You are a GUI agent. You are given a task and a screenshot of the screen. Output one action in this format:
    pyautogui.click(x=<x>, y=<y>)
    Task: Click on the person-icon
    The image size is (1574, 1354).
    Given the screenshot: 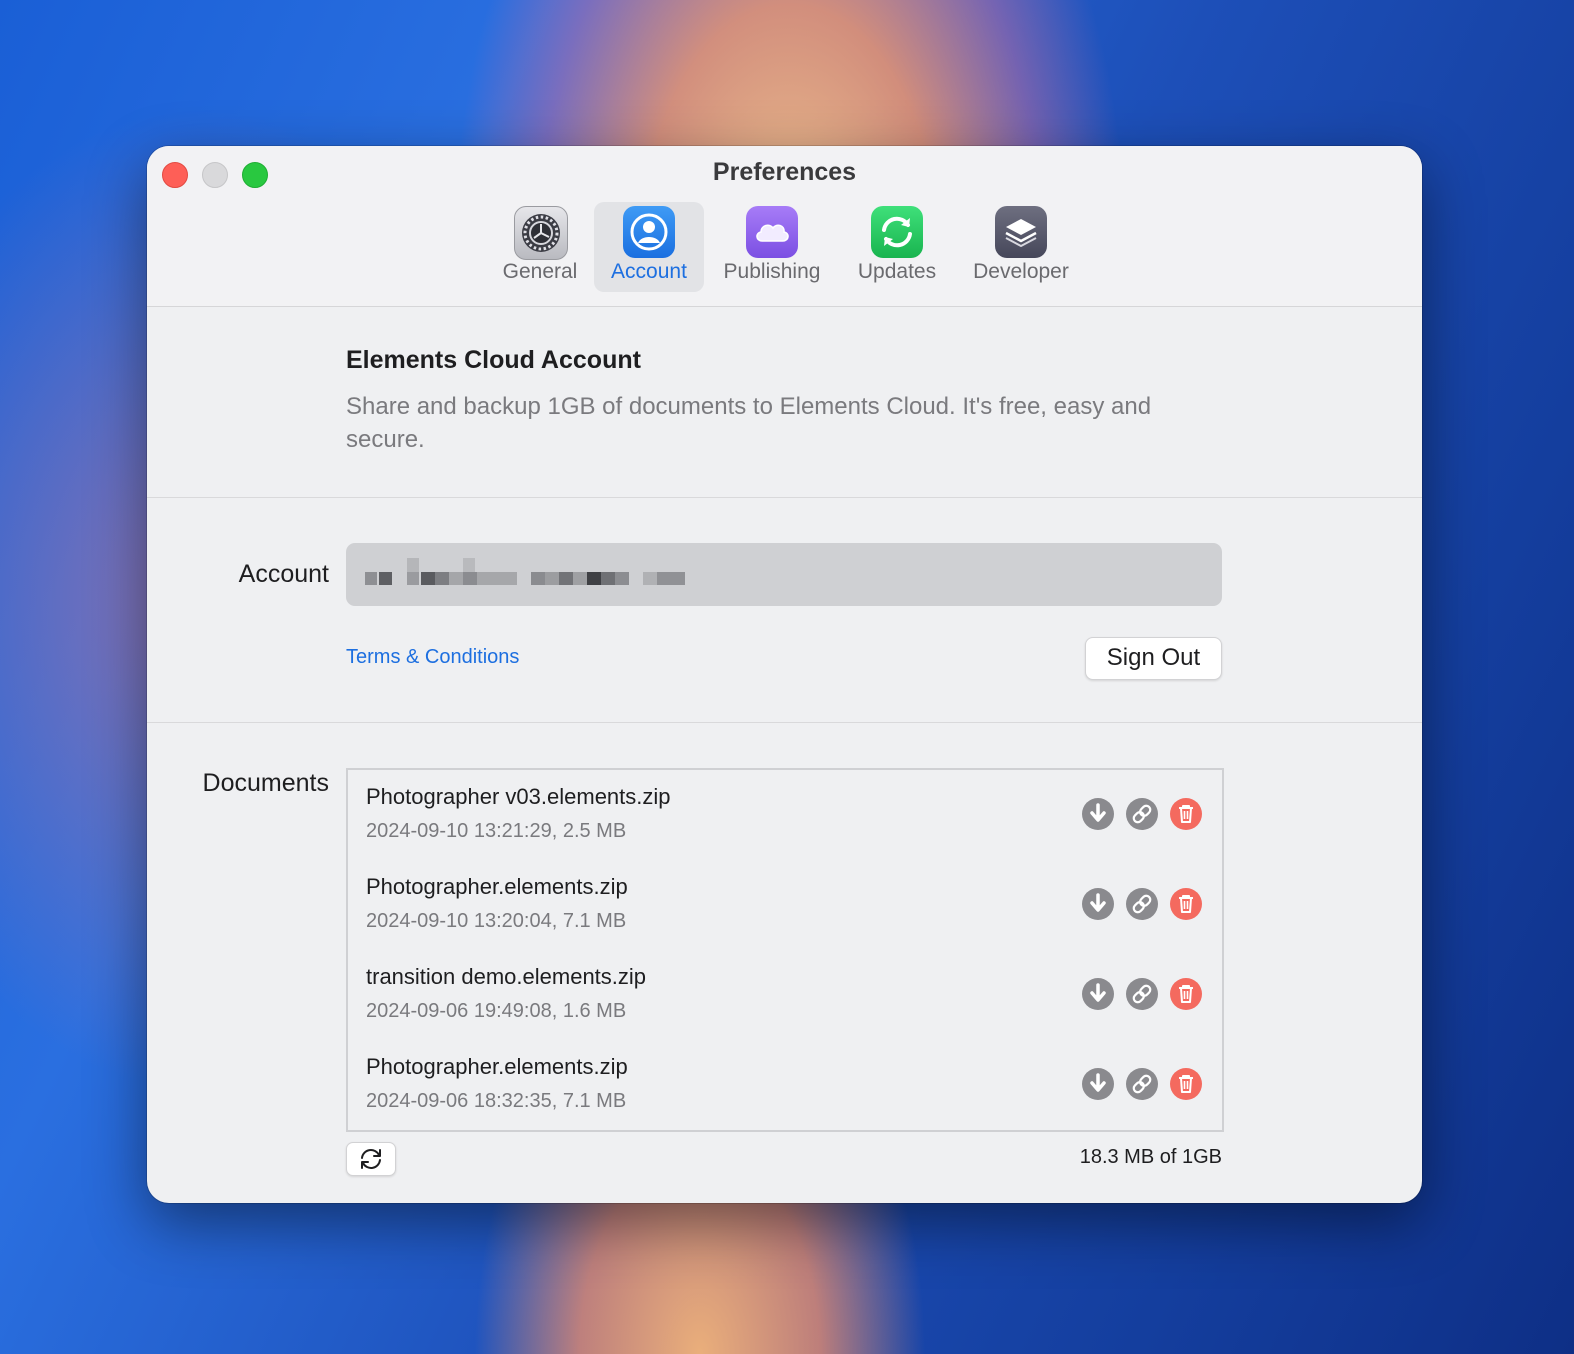 What is the action you would take?
    pyautogui.click(x=649, y=232)
    